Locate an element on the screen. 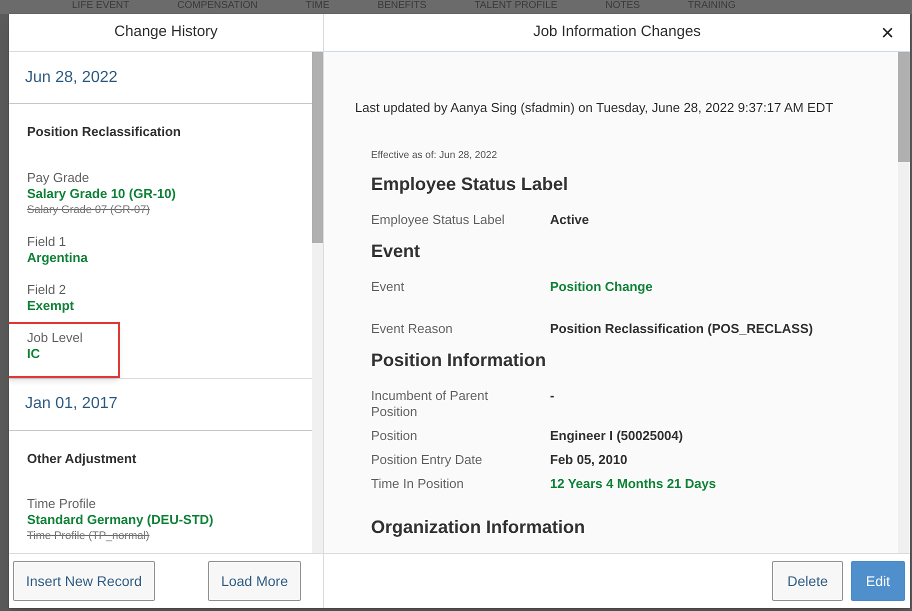 This screenshot has width=912, height=611. field-value: Active is located at coordinates (570, 220).